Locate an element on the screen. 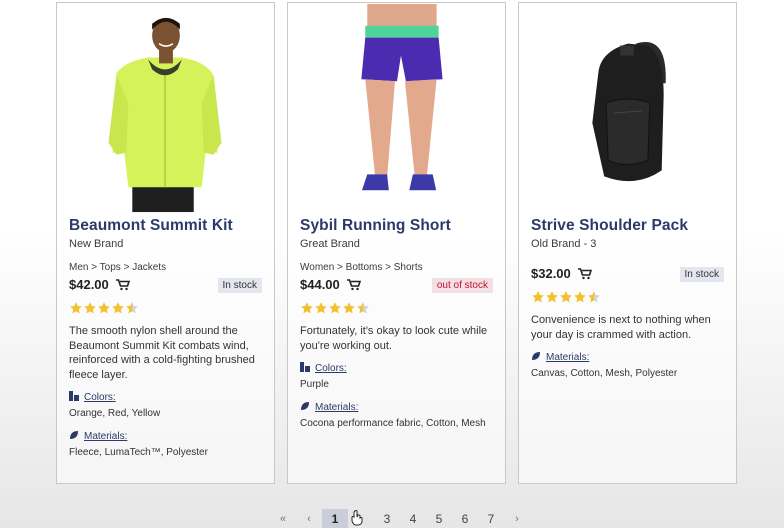  breadcrumb: Women > Bottoms > Shorts is located at coordinates (361, 267).